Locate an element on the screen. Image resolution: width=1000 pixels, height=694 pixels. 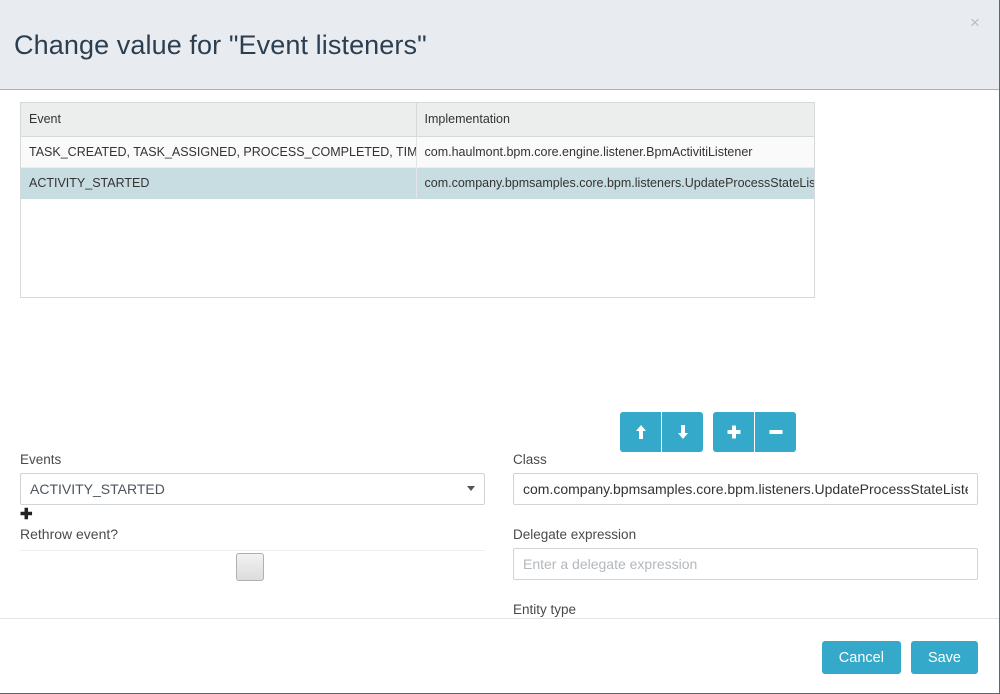
plus-icon is located at coordinates (733, 432).